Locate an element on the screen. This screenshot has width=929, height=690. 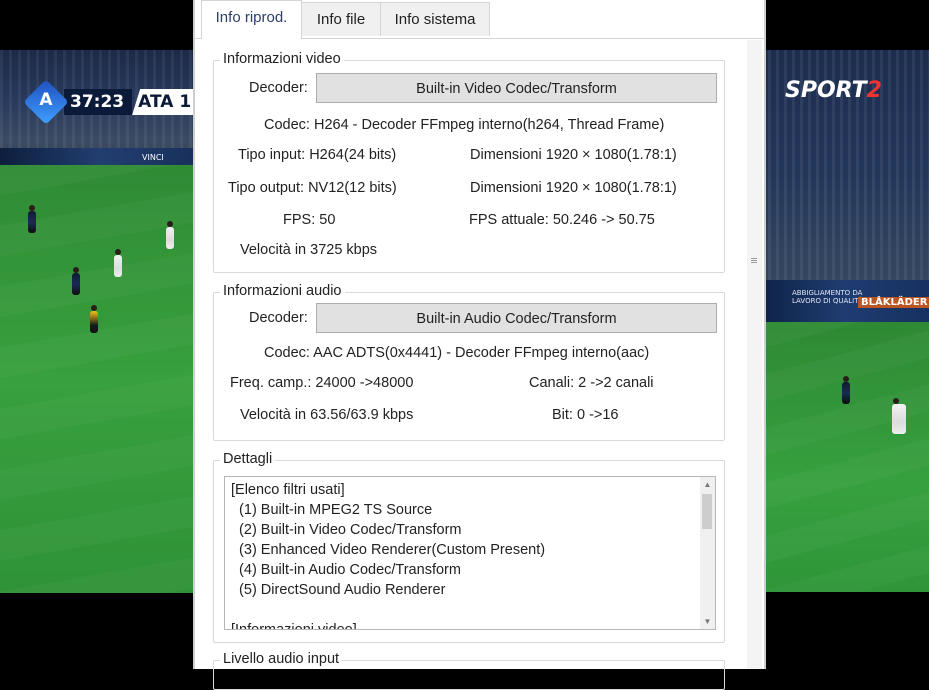
broadcaster-logo: SPORT2 is located at coordinates (833, 90).